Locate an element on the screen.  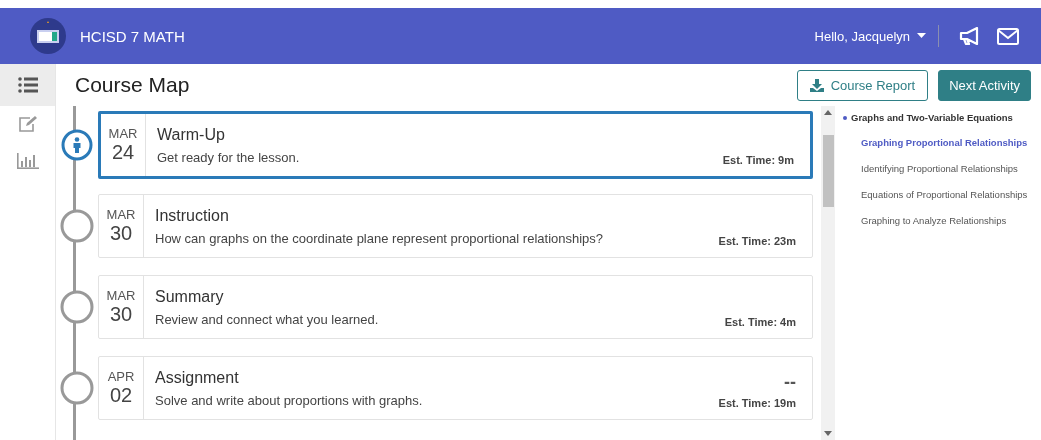
megaphone-icon is located at coordinates (970, 36).